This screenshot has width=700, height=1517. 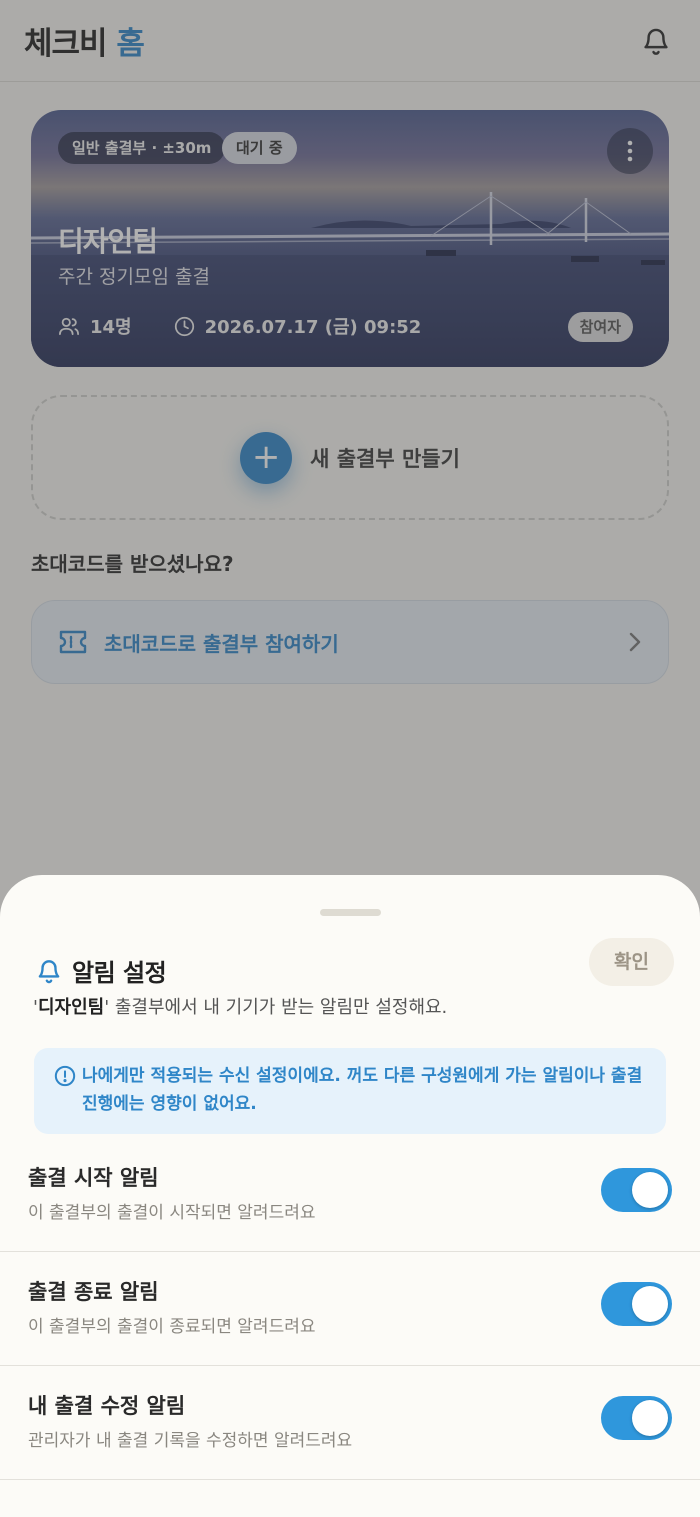 What do you see at coordinates (71, 1007) in the screenshot?
I see `desc-attendance-name: 디자인팀` at bounding box center [71, 1007].